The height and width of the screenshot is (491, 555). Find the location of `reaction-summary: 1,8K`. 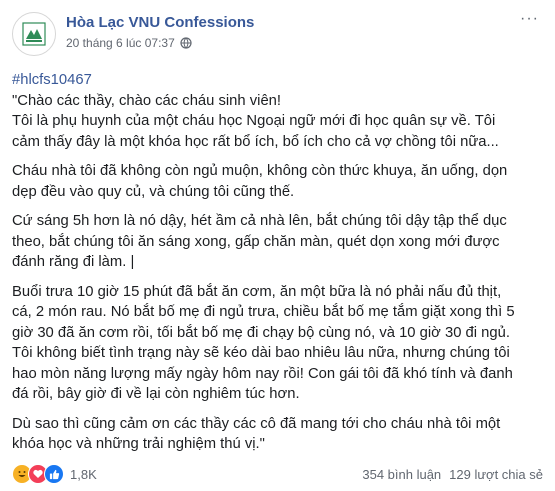

reaction-summary: 1,8K is located at coordinates (54, 474).